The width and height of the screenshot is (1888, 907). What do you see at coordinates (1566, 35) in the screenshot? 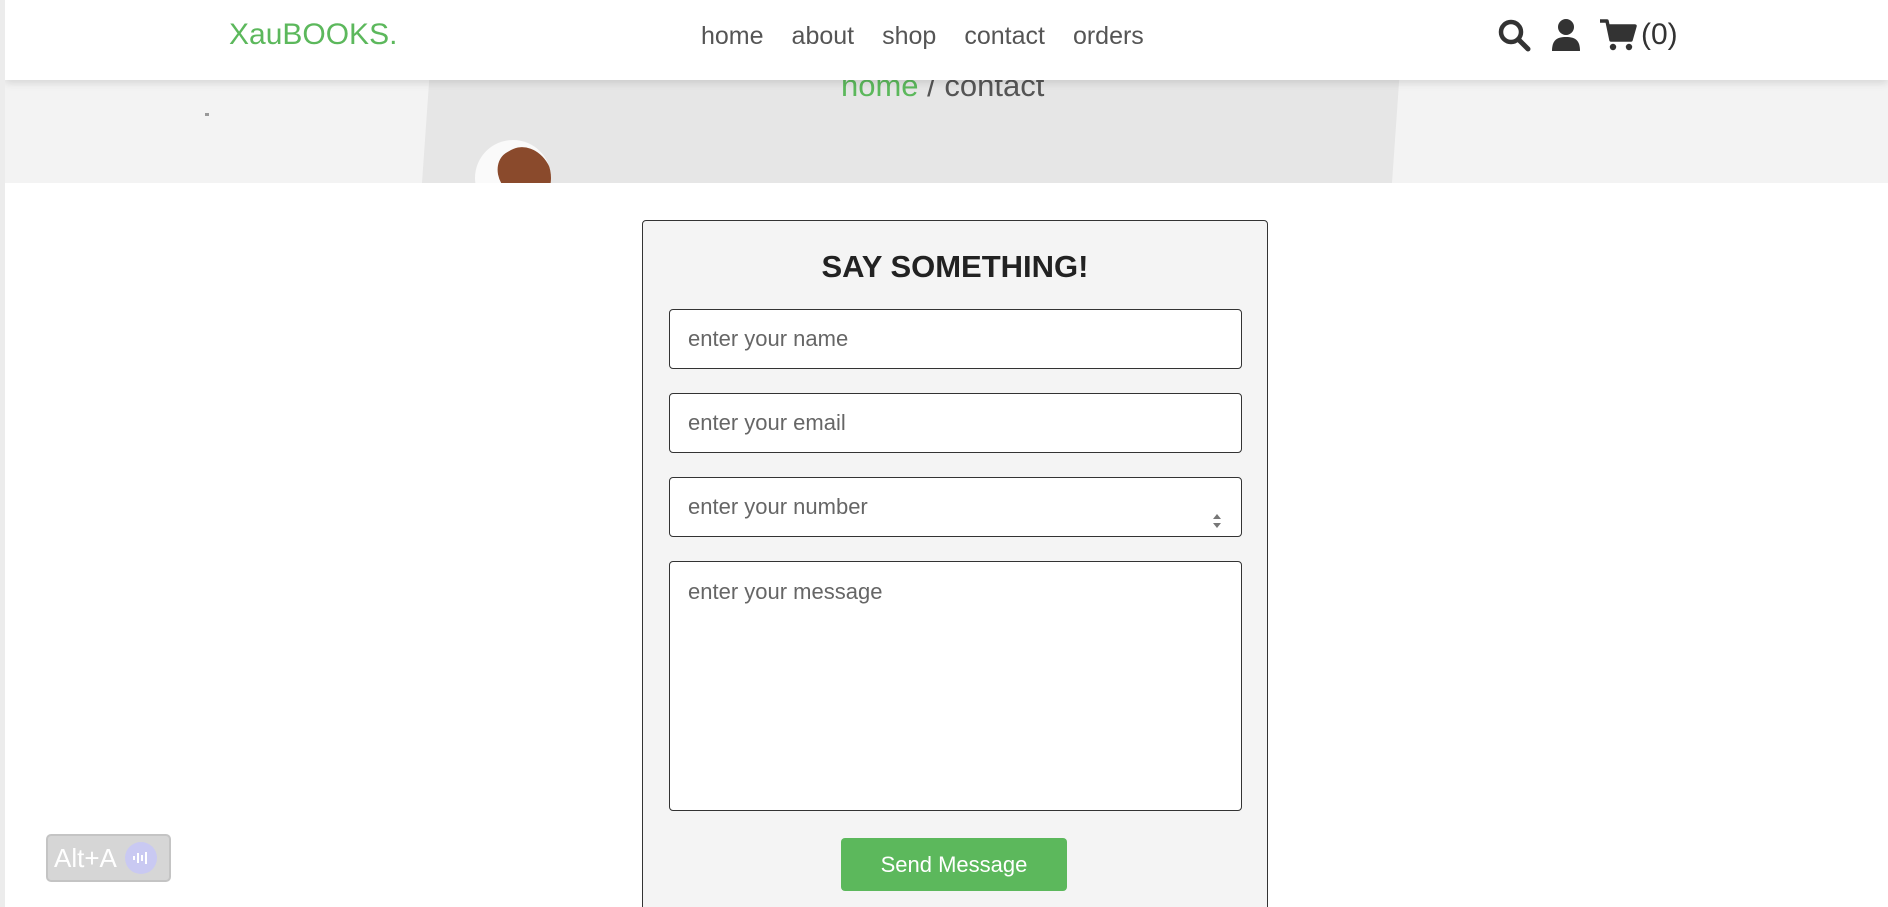
I see `user-icon` at bounding box center [1566, 35].